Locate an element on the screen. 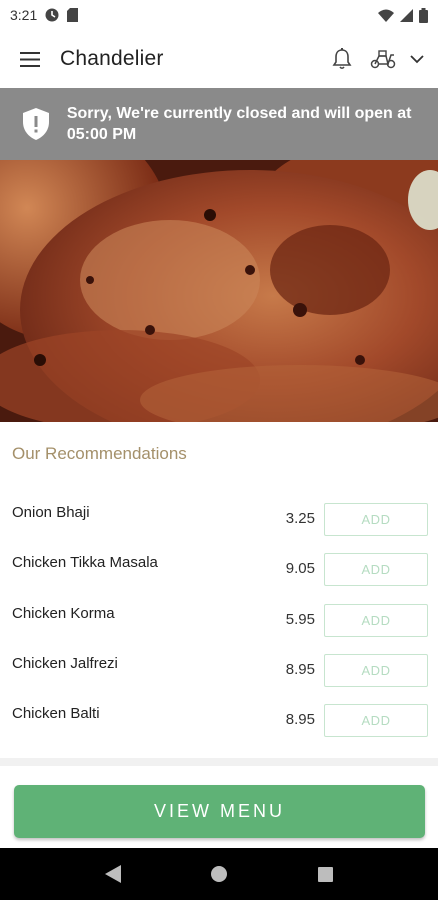  status-bar: 3:21 is located at coordinates (219, 15).